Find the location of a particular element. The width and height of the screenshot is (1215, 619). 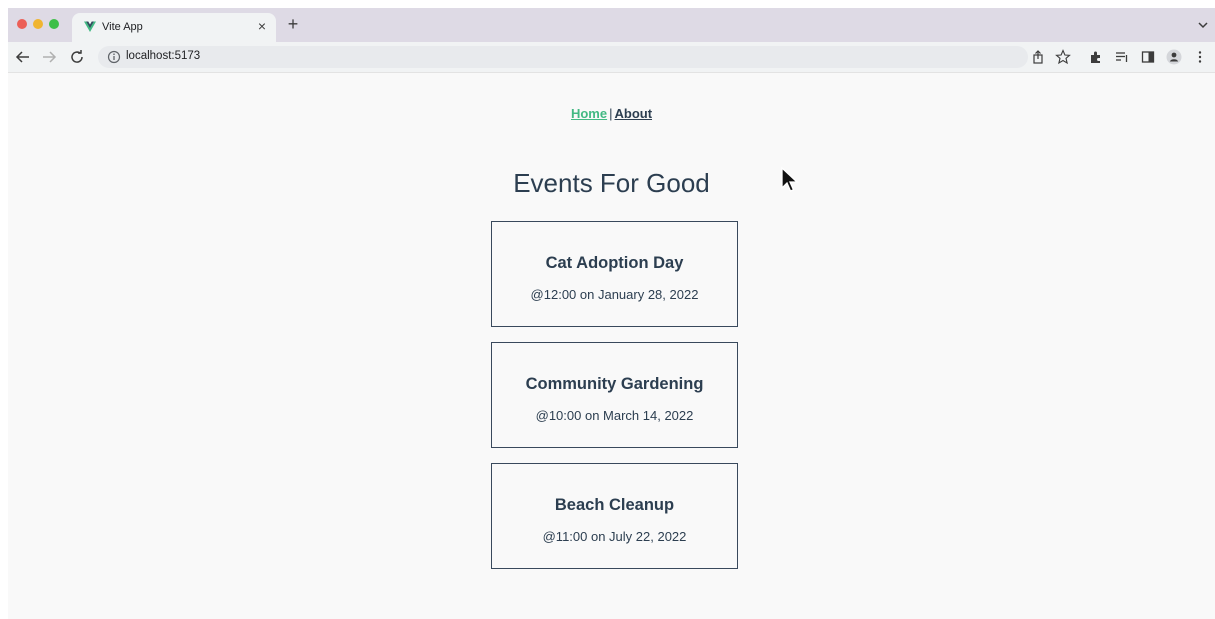

address-bar is located at coordinates (563, 57).